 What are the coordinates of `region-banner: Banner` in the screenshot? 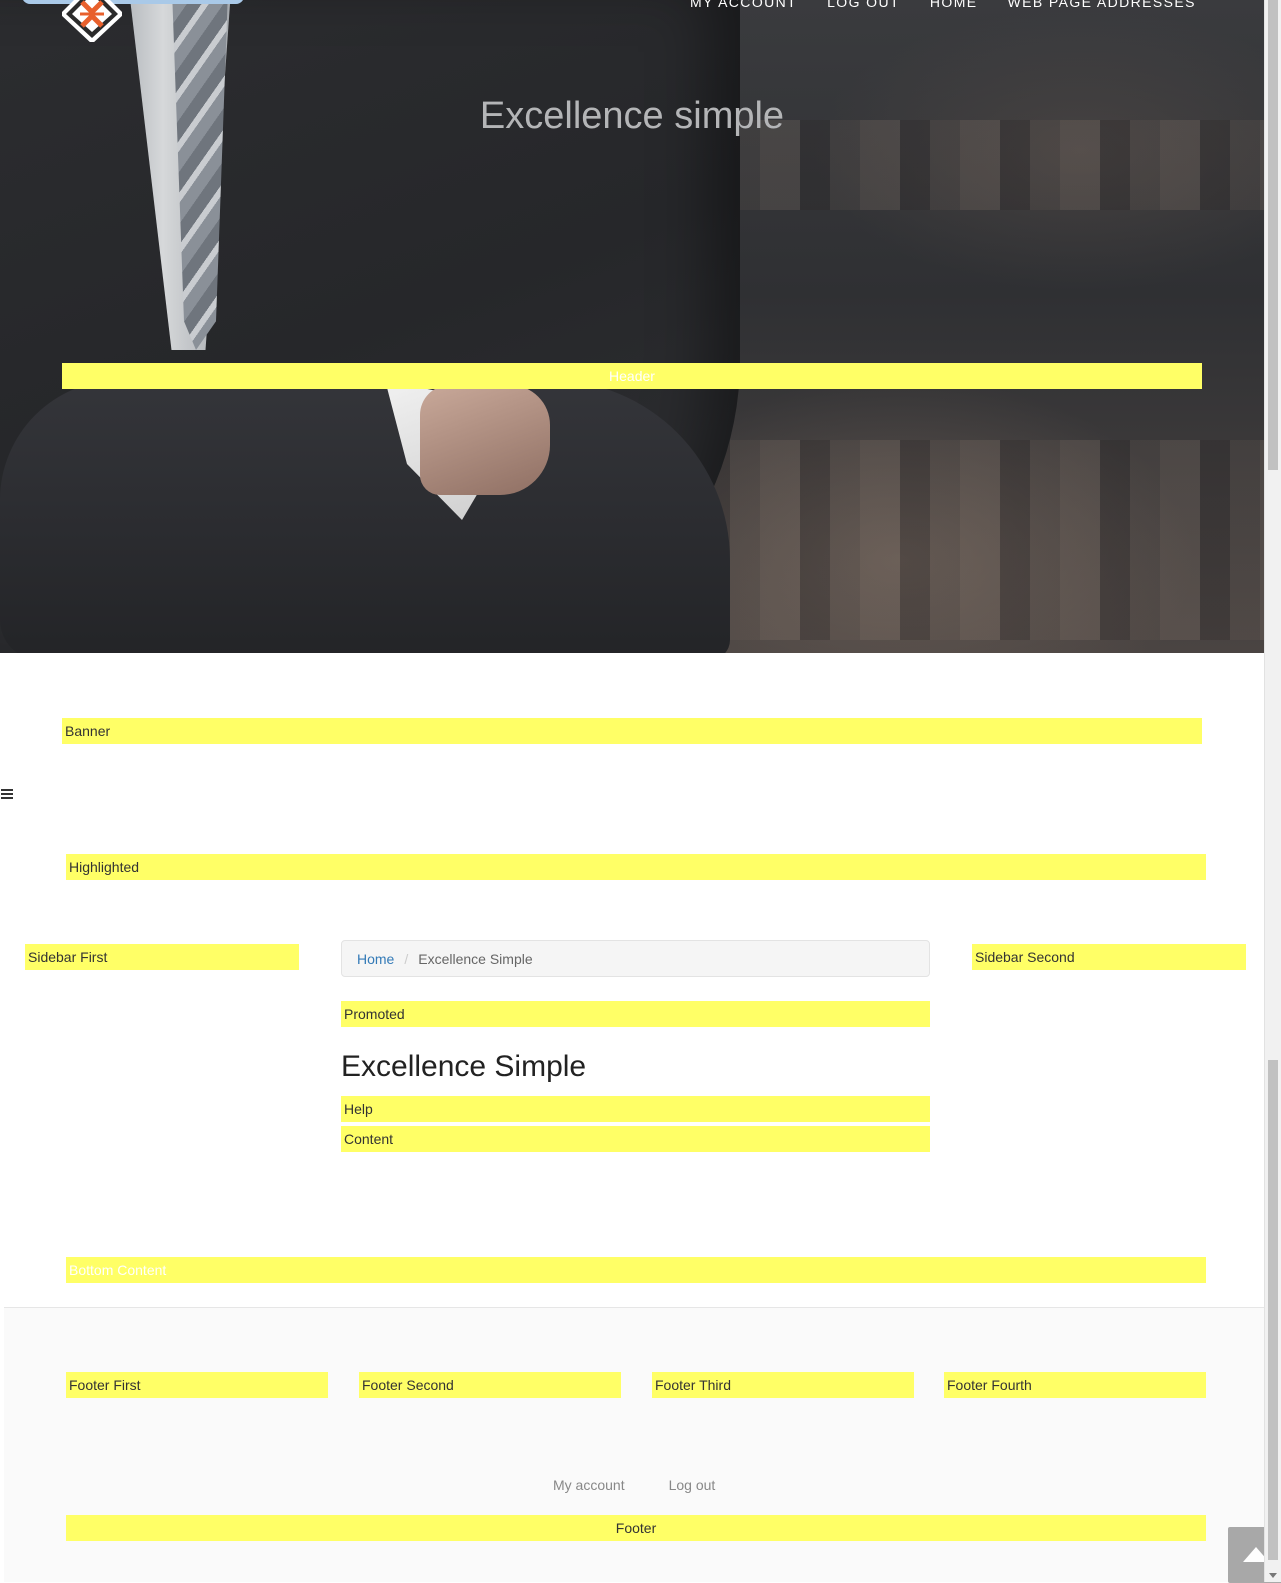 It's located at (632, 731).